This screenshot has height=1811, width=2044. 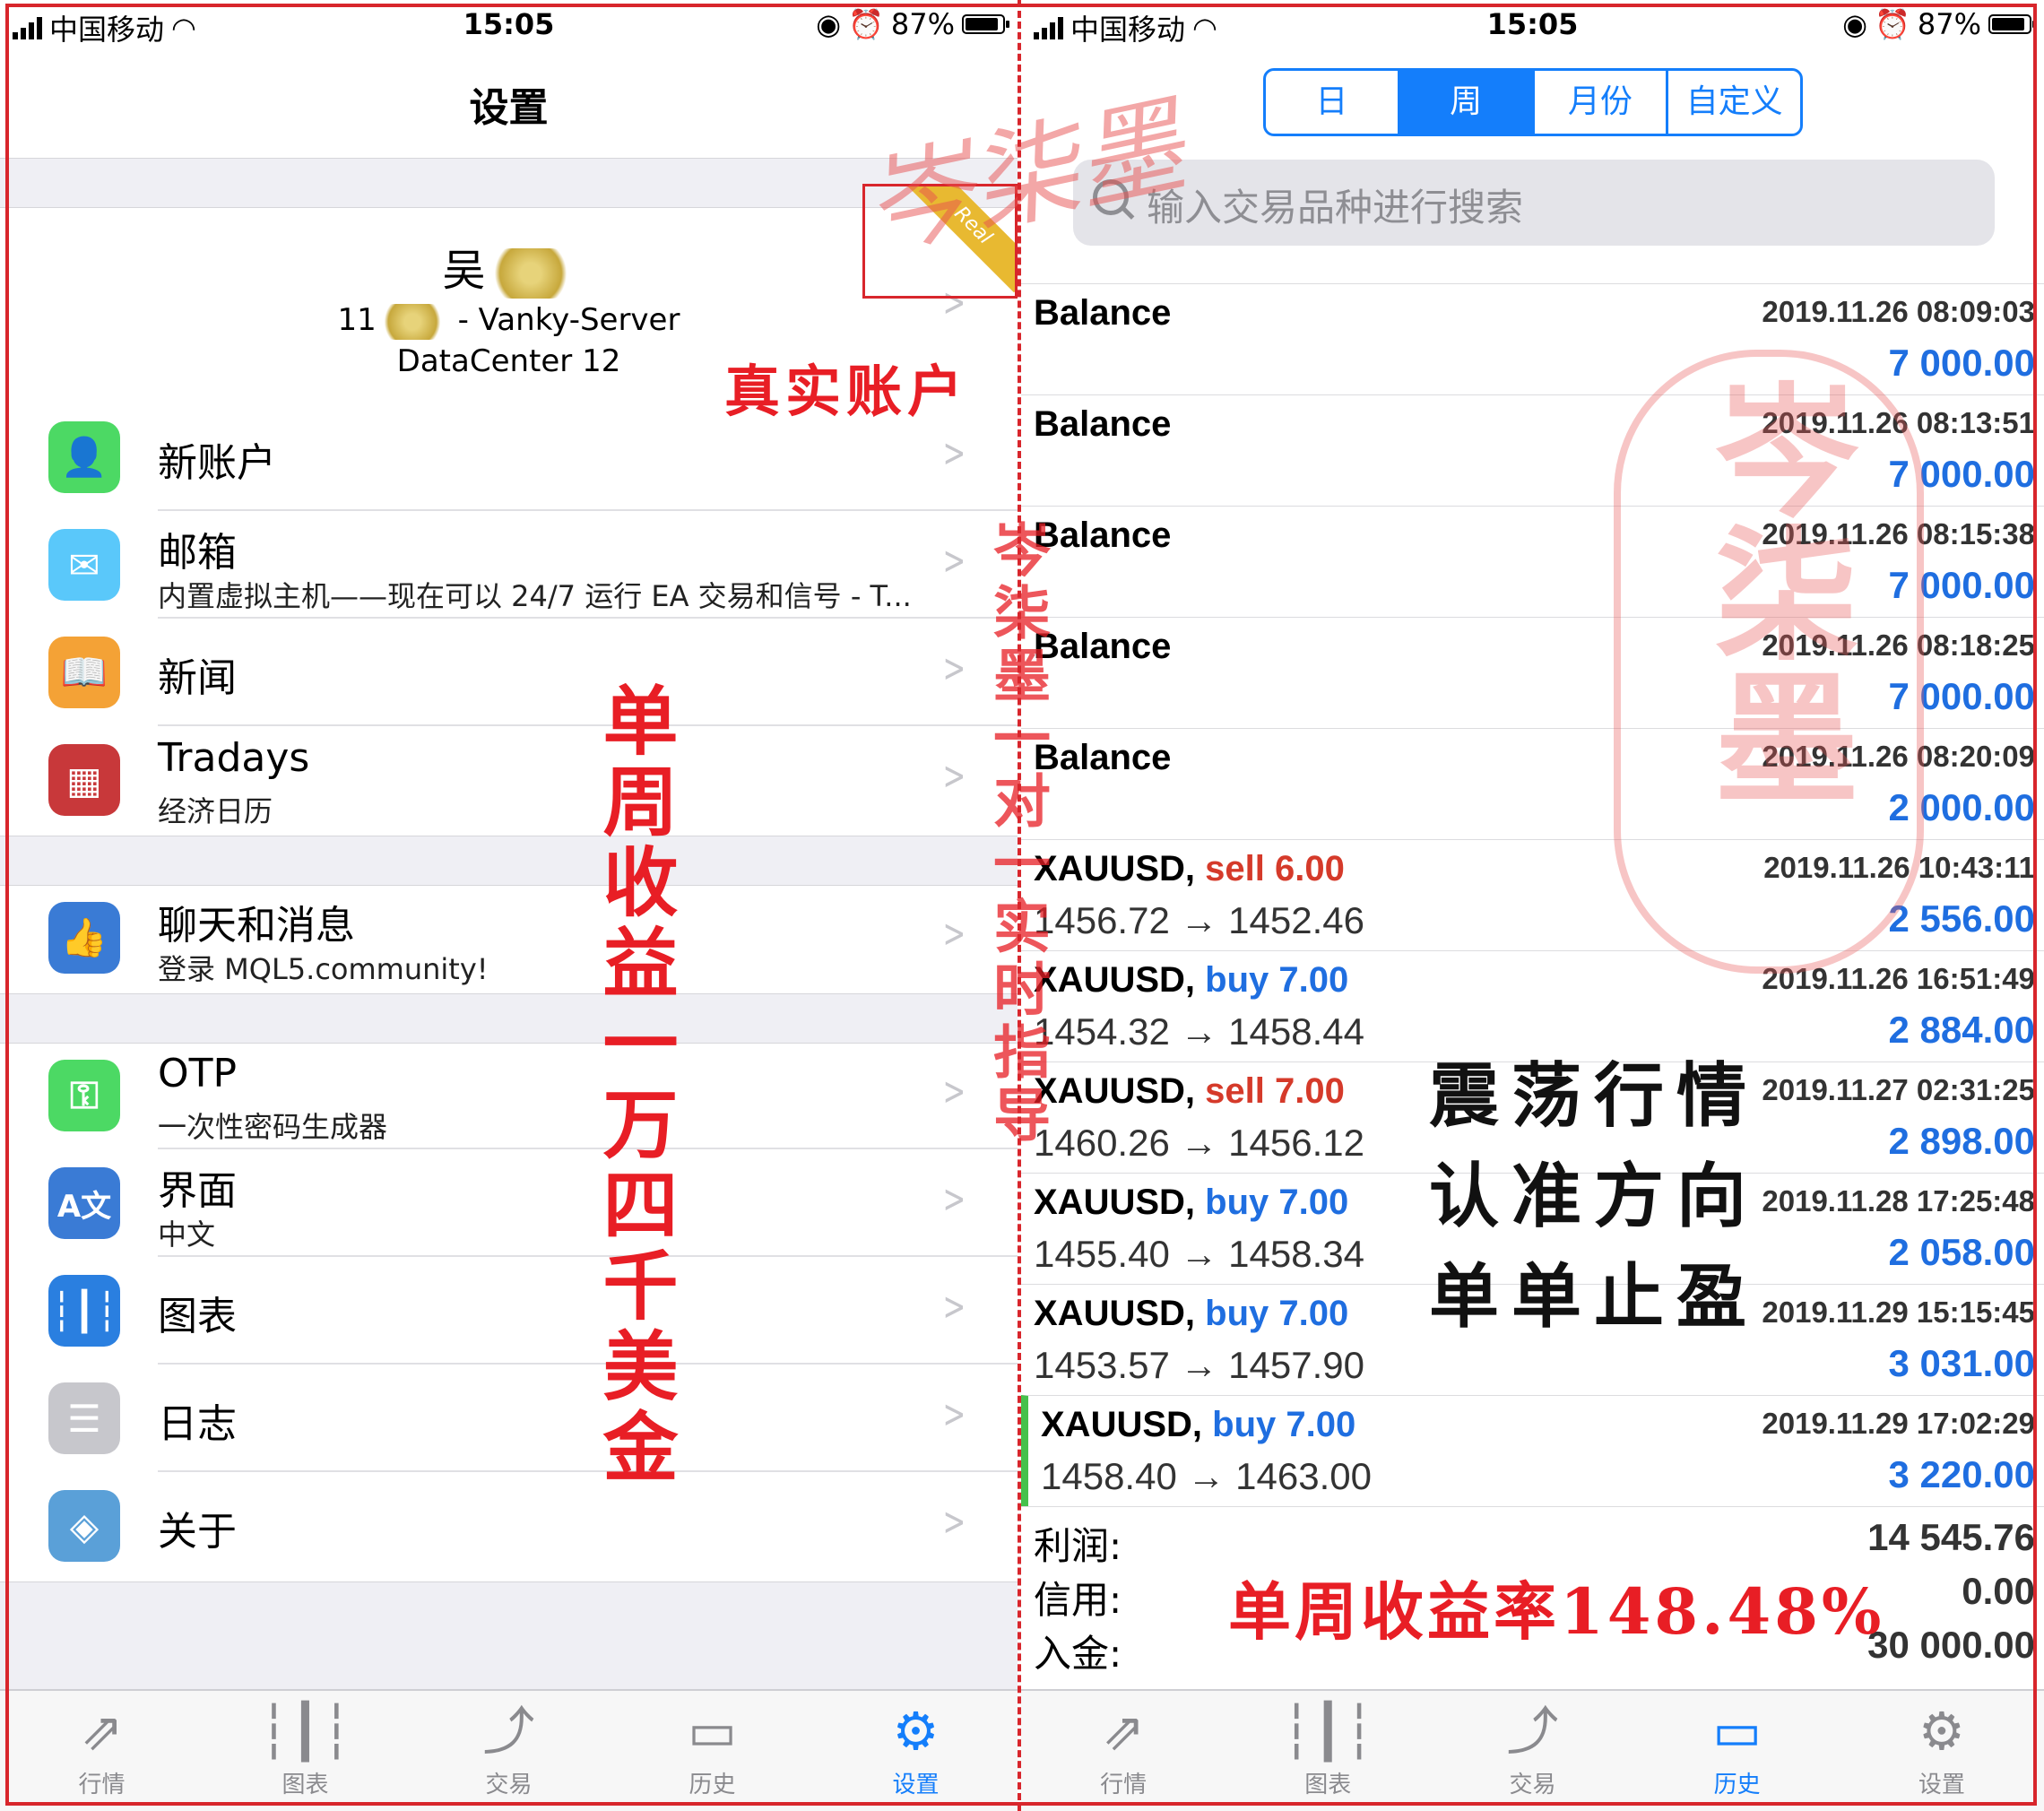 I want to click on row-title: 聊天和消息, so click(x=256, y=926).